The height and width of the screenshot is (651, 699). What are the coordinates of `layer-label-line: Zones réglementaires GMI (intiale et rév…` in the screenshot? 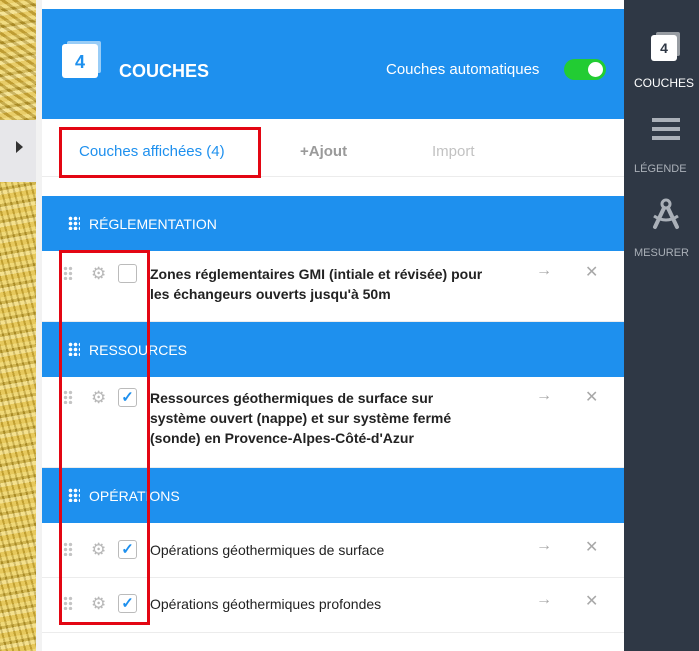 It's located at (316, 274).